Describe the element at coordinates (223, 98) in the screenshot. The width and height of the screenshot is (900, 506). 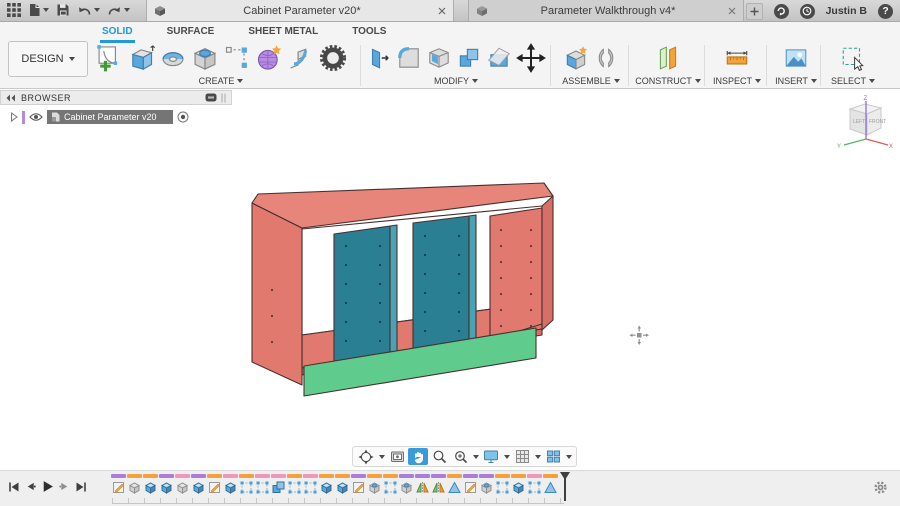
I see `panel-grip-icon` at that location.